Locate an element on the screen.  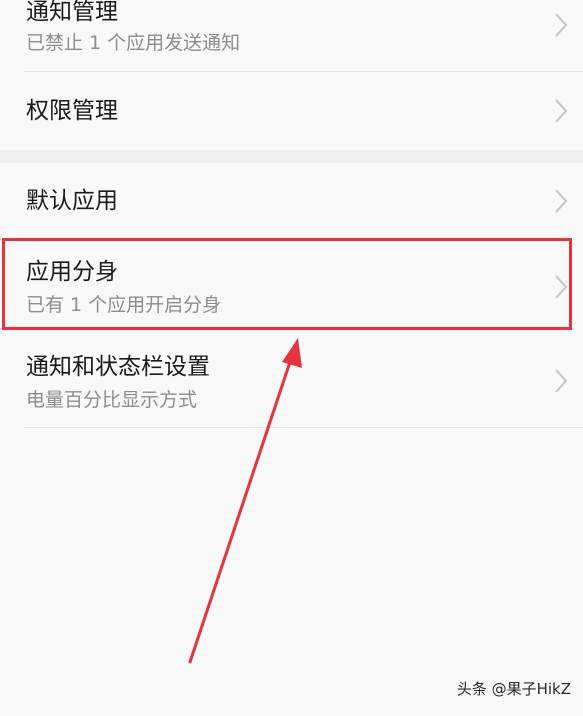
settings-item-default-apps: 默认应用 is located at coordinates (291, 201).